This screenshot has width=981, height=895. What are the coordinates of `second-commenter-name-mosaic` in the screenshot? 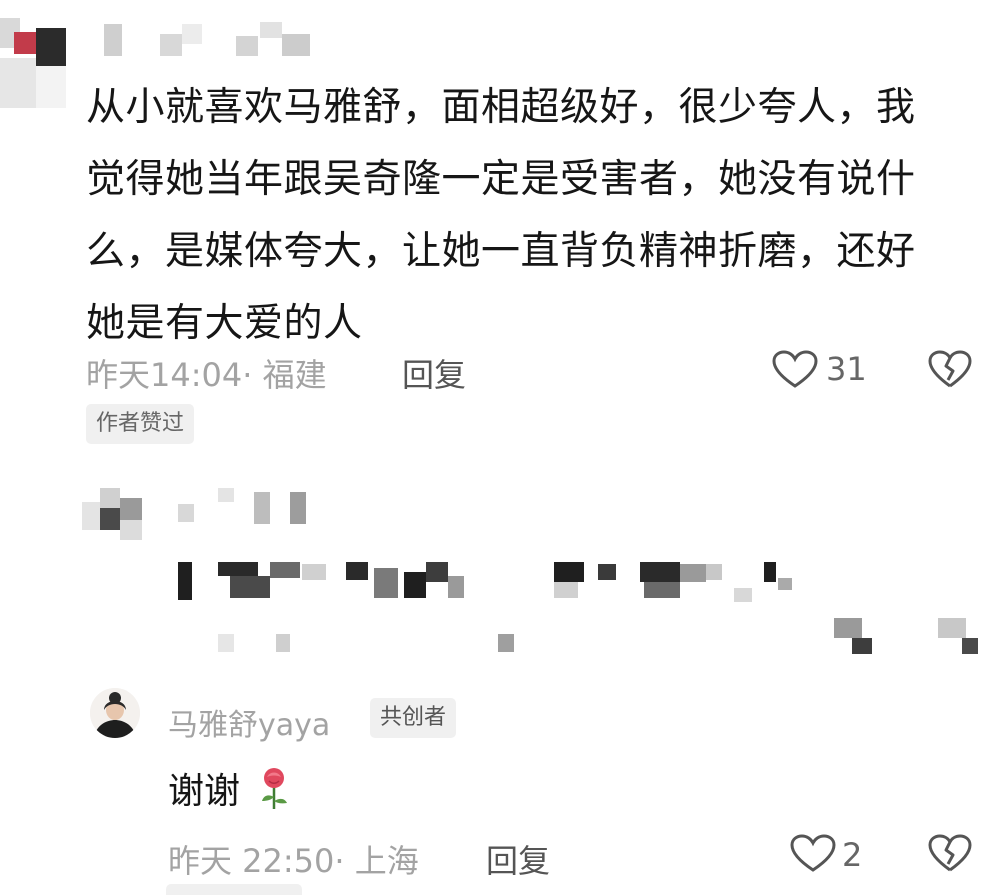 It's located at (248, 508).